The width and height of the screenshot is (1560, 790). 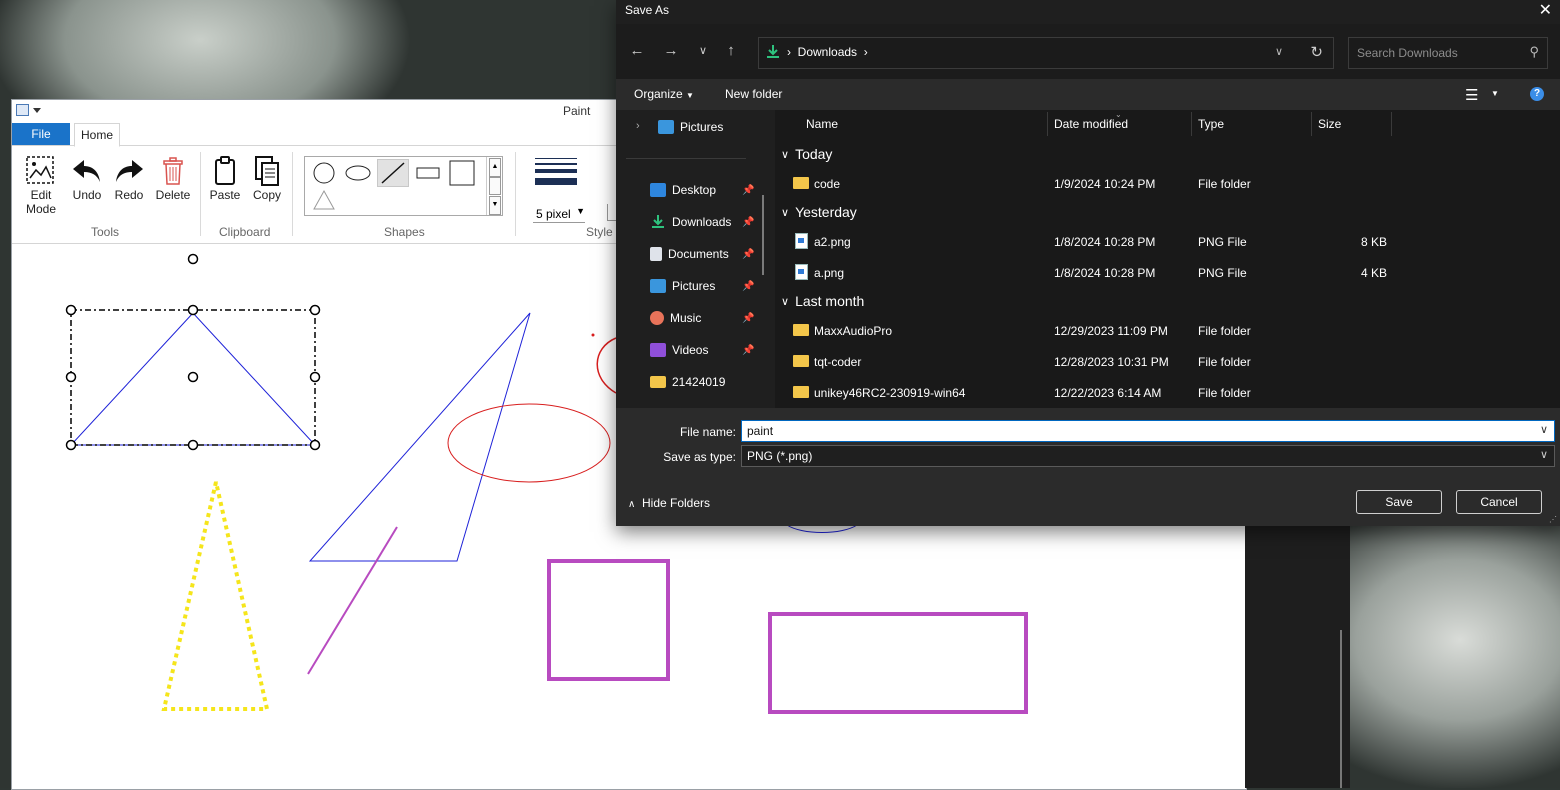 I want to click on yellow-dotted-triangle-shape, so click(x=215, y=596).